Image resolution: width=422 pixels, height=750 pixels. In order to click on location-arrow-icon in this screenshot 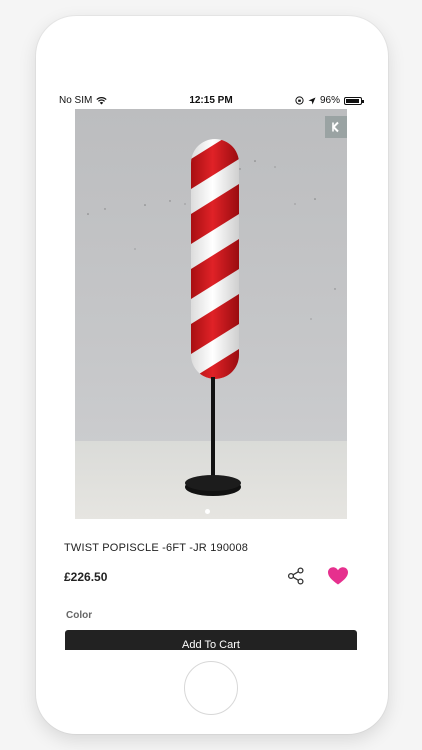, I will do `click(312, 100)`.